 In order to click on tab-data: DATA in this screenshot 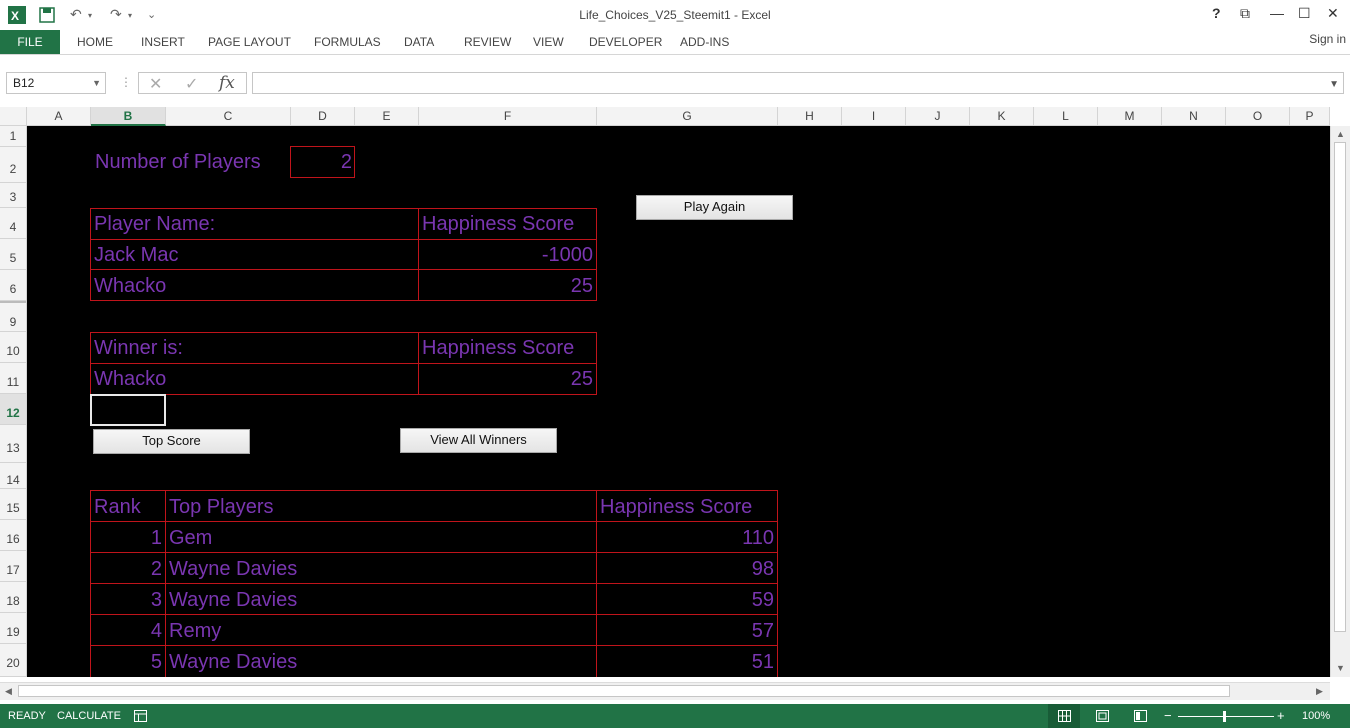, I will do `click(419, 42)`.